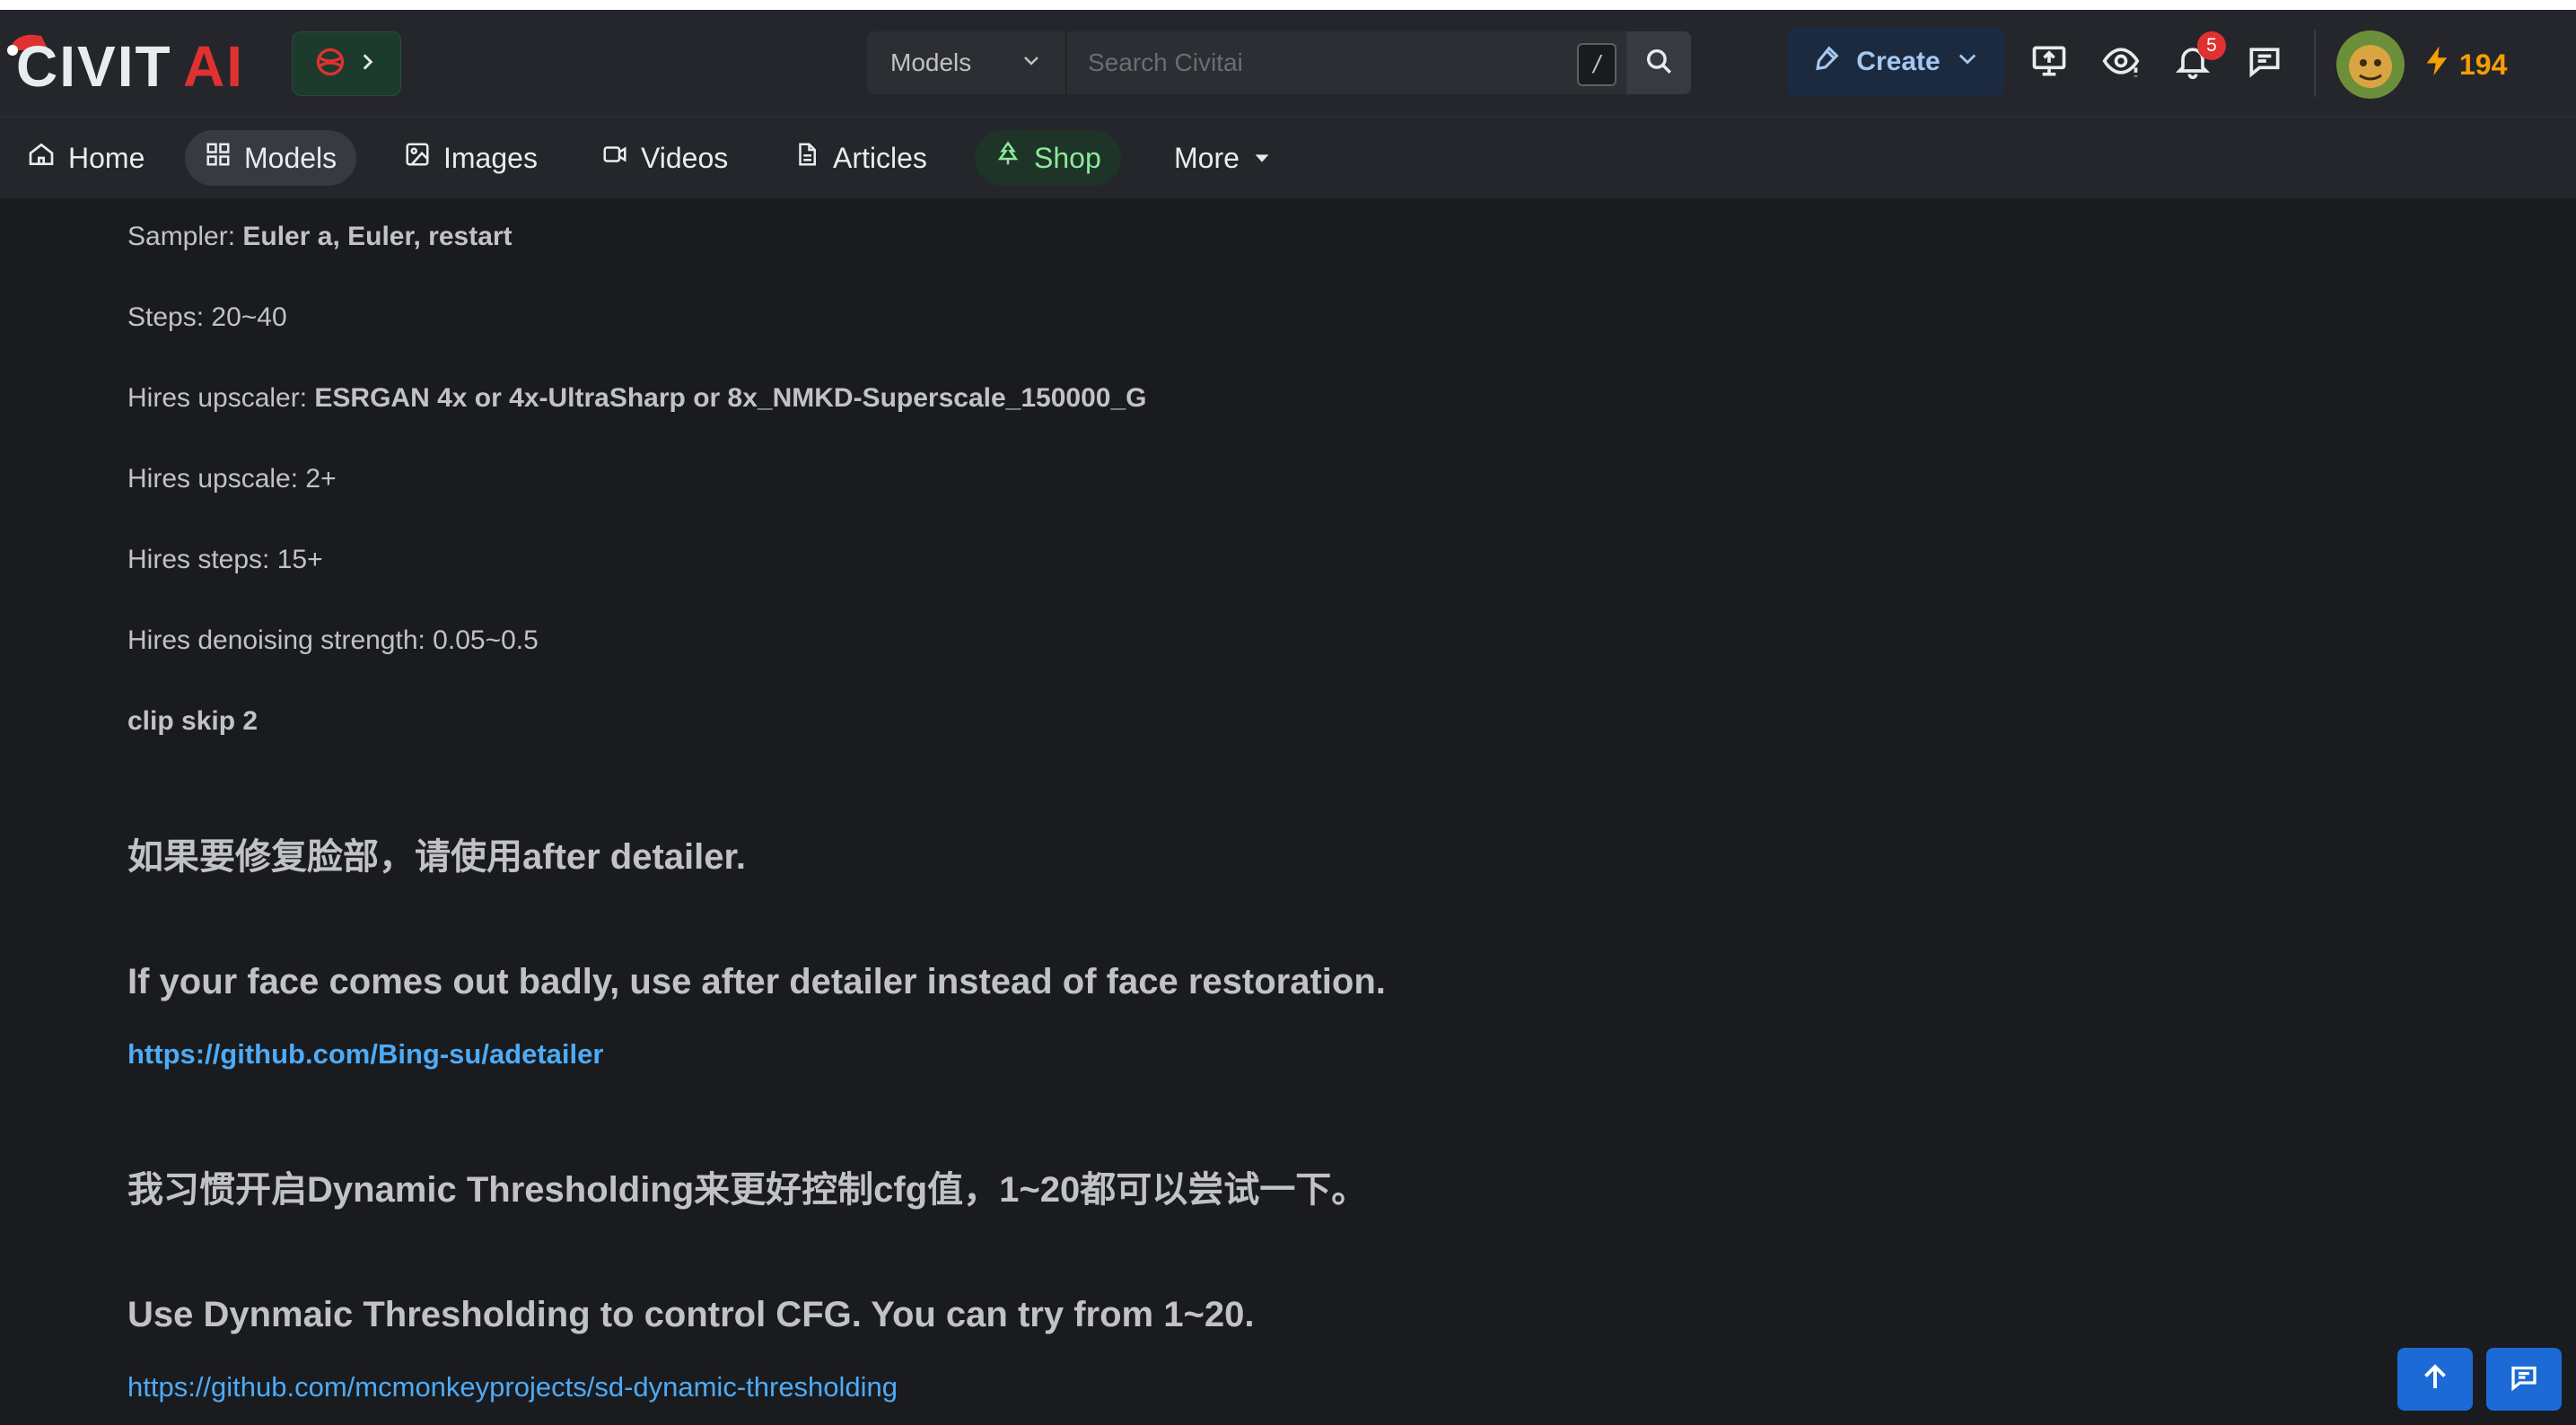 This screenshot has height=1425, width=2576. I want to click on grid-icon, so click(218, 158).